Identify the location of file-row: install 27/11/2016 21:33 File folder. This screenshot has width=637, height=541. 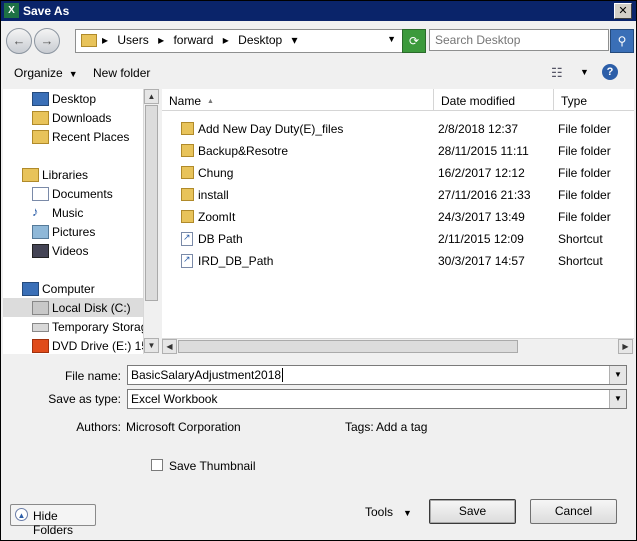
(398, 195).